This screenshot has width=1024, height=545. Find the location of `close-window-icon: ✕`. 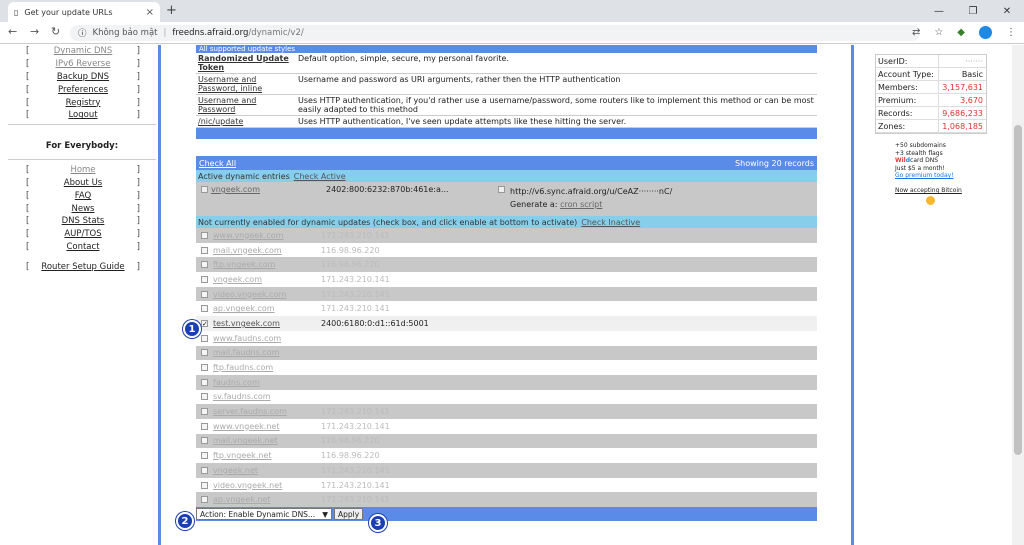

close-window-icon: ✕ is located at coordinates (1007, 11).